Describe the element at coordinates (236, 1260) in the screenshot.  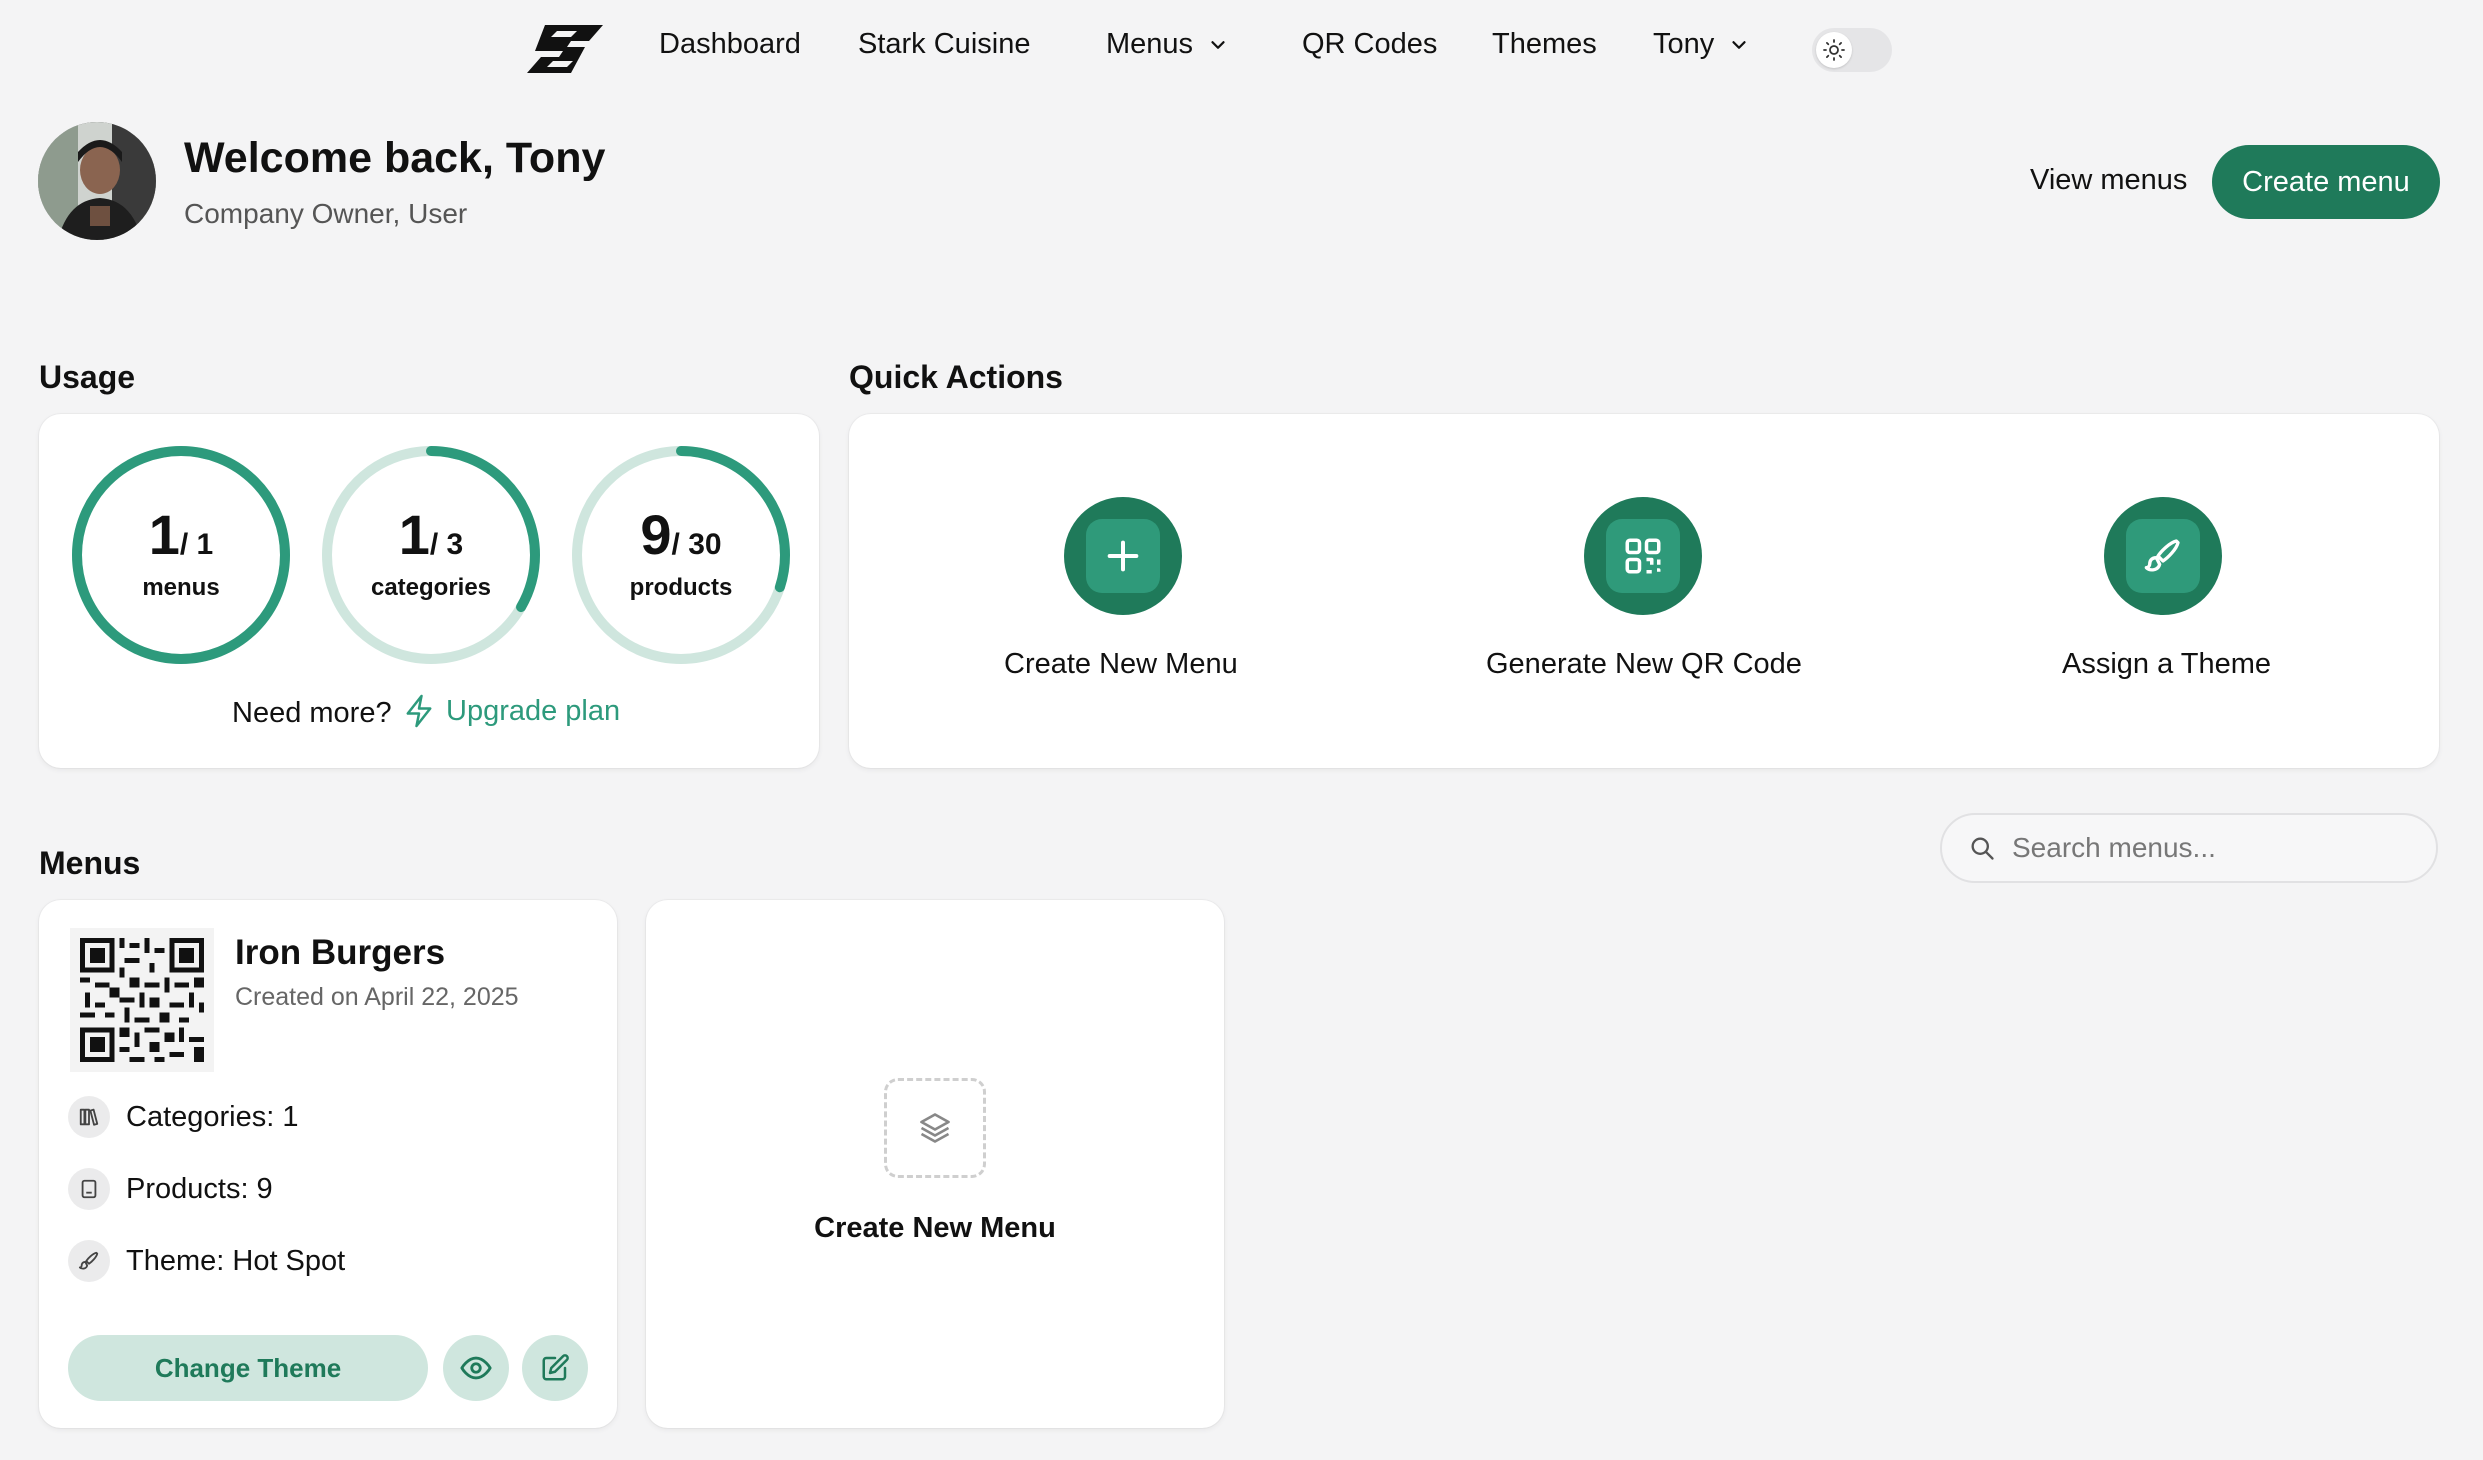
I see `menu-theme-name: Theme: Hot Spot` at that location.